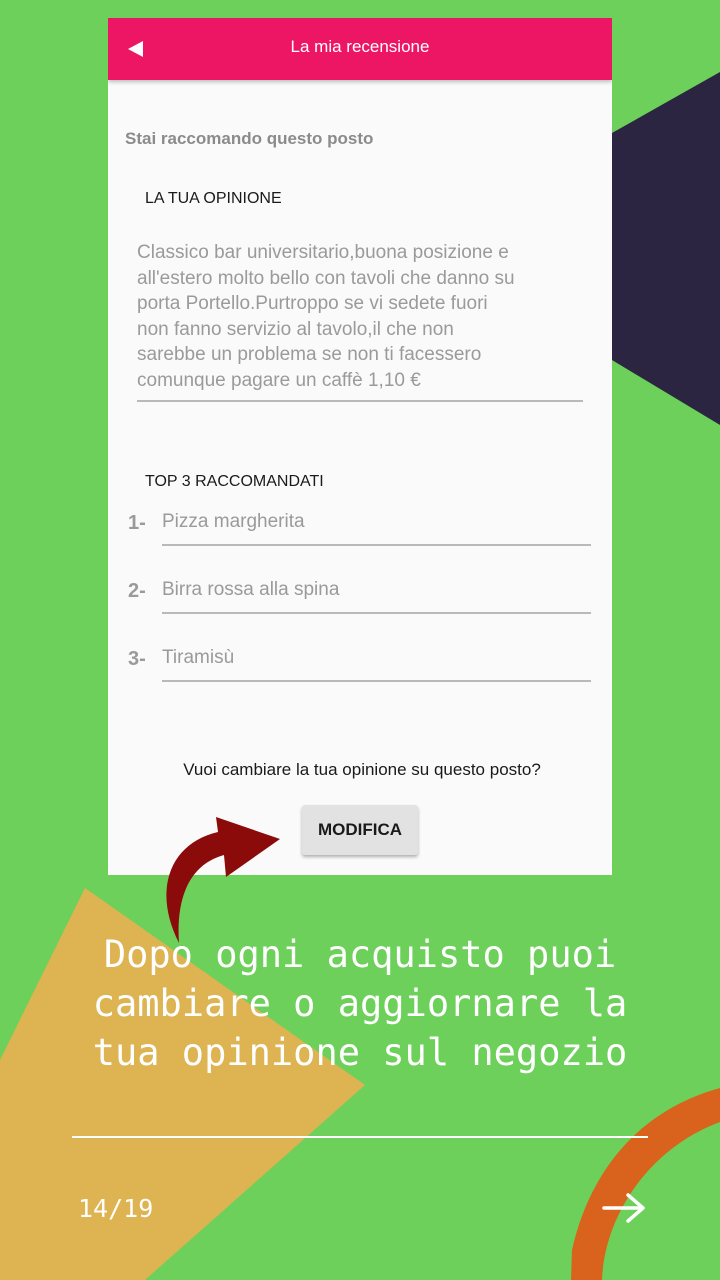 This screenshot has height=1280, width=720. Describe the element at coordinates (666, 248) in the screenshot. I see `navy-shape` at that location.